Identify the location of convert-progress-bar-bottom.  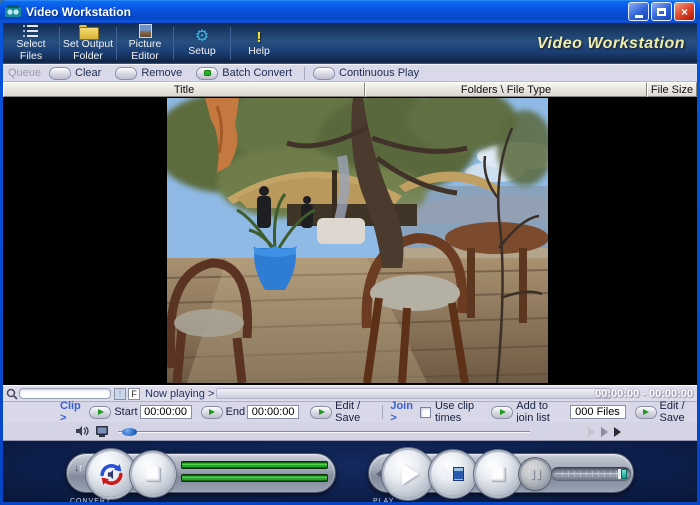
(254, 478).